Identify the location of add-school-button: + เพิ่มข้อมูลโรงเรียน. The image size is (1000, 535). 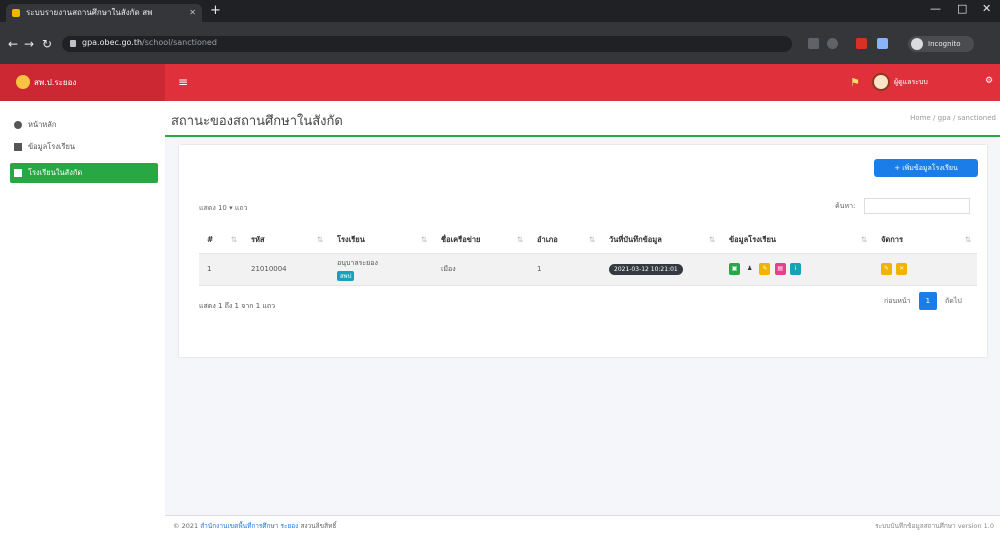
(926, 168).